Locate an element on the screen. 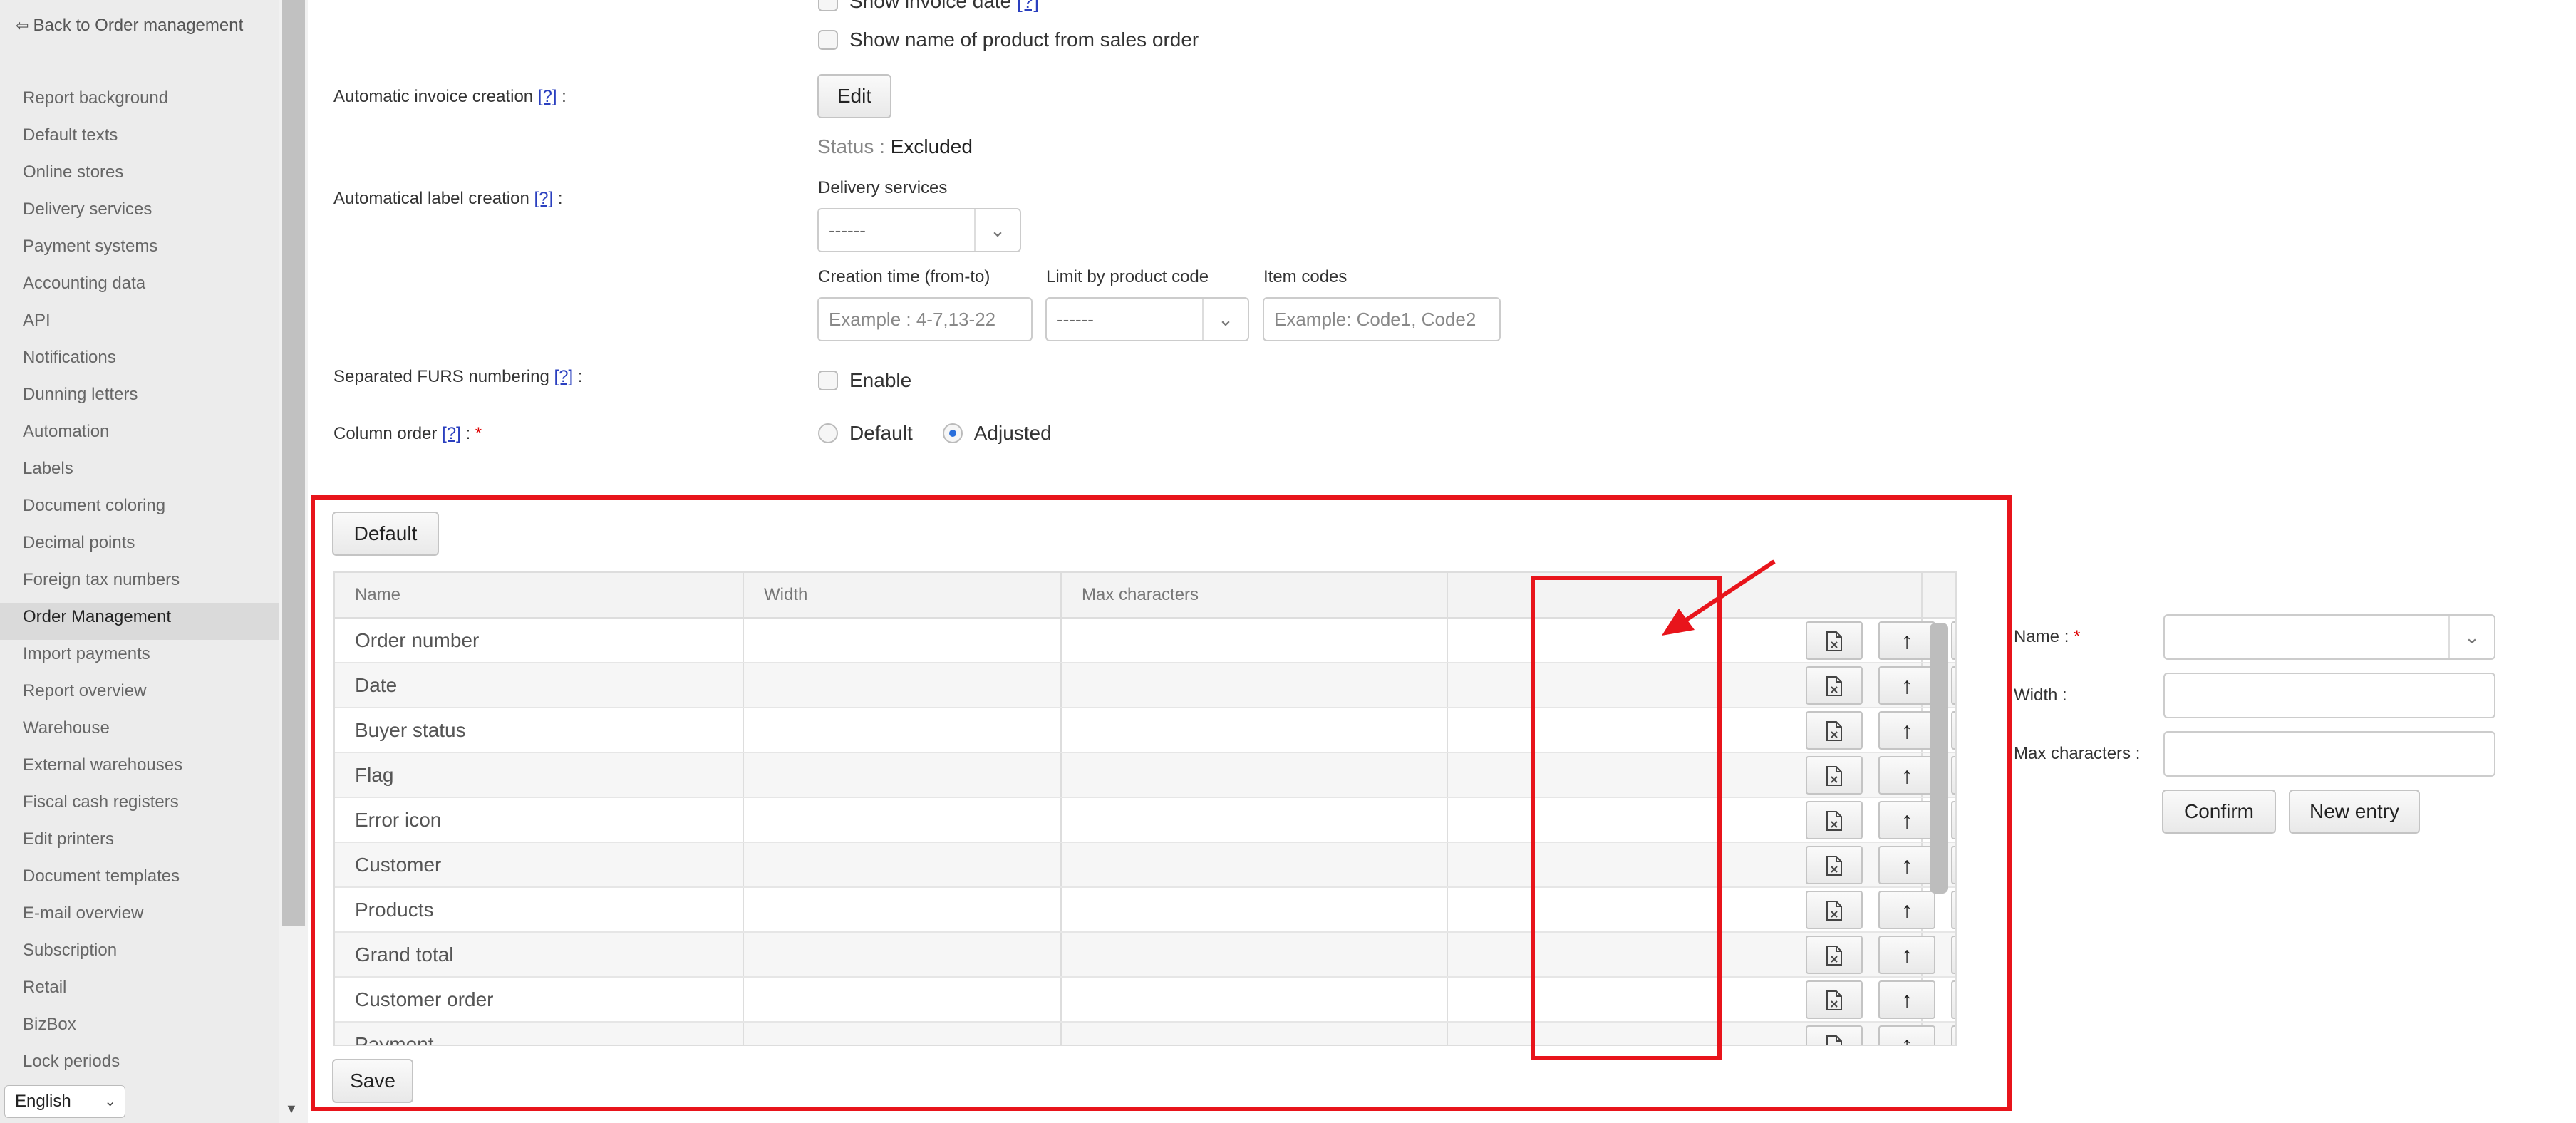 This screenshot has width=2576, height=1123. sidebar-item: Default texts is located at coordinates (140, 139).